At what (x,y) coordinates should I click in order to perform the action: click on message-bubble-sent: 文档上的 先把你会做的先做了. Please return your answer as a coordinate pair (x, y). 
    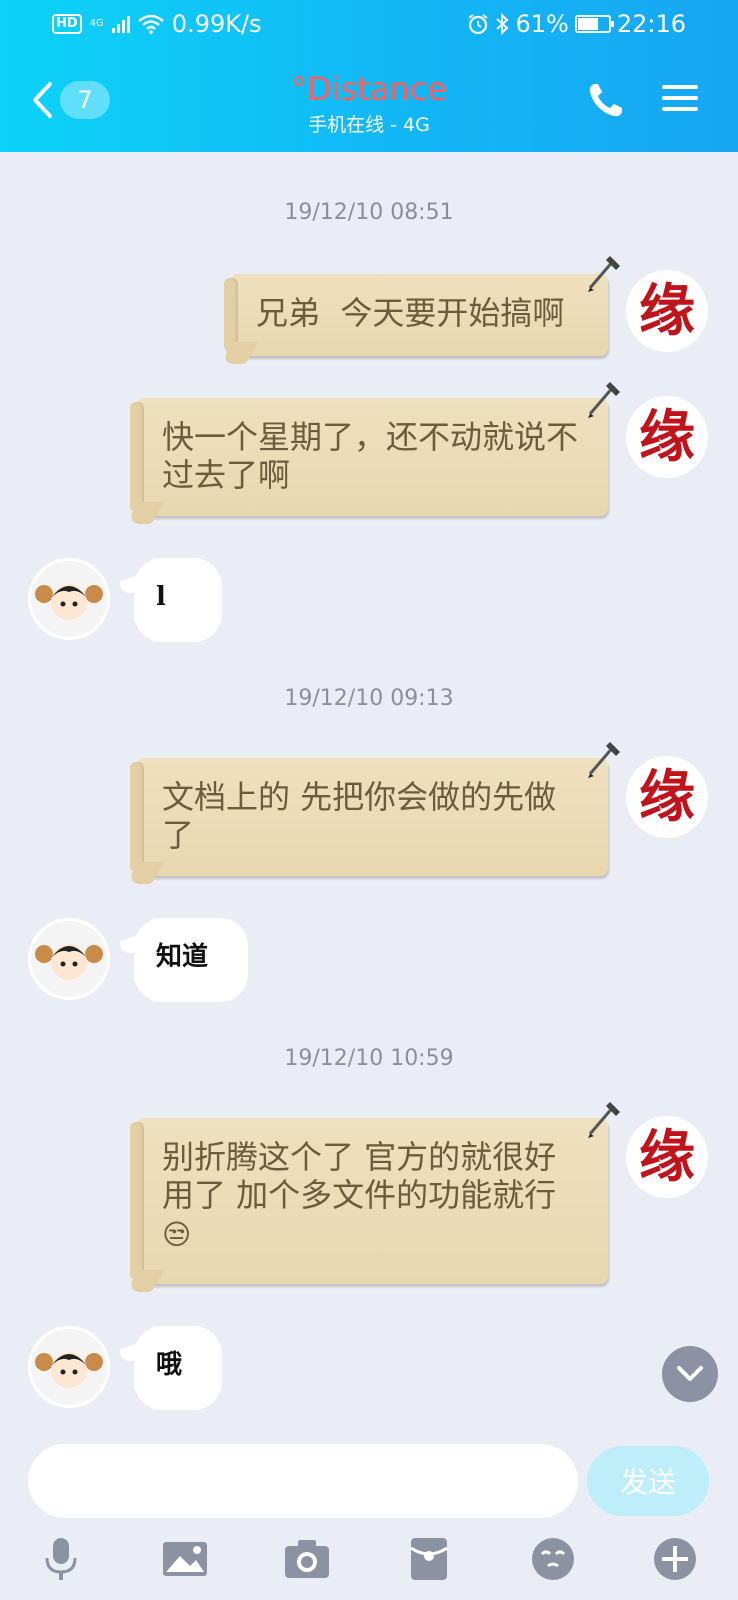
    Looking at the image, I should click on (369, 817).